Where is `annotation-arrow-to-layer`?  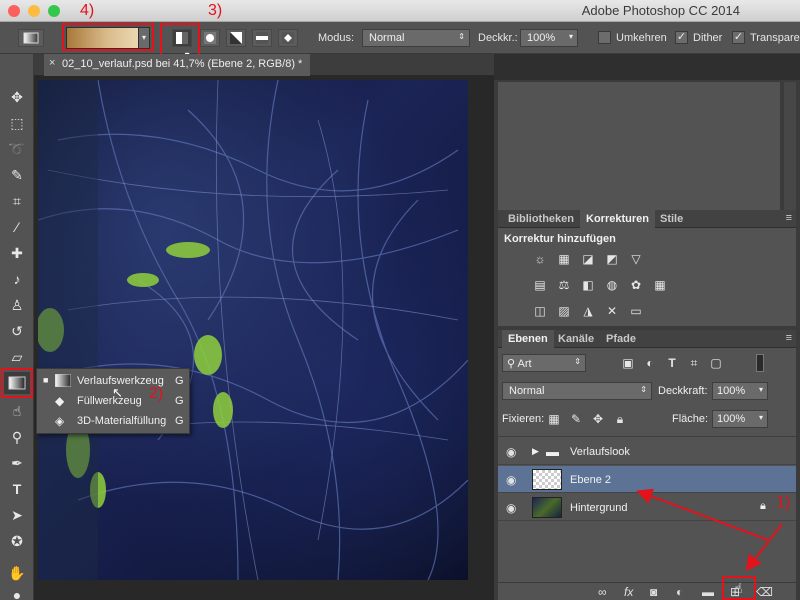 annotation-arrow-to-layer is located at coordinates (702, 514).